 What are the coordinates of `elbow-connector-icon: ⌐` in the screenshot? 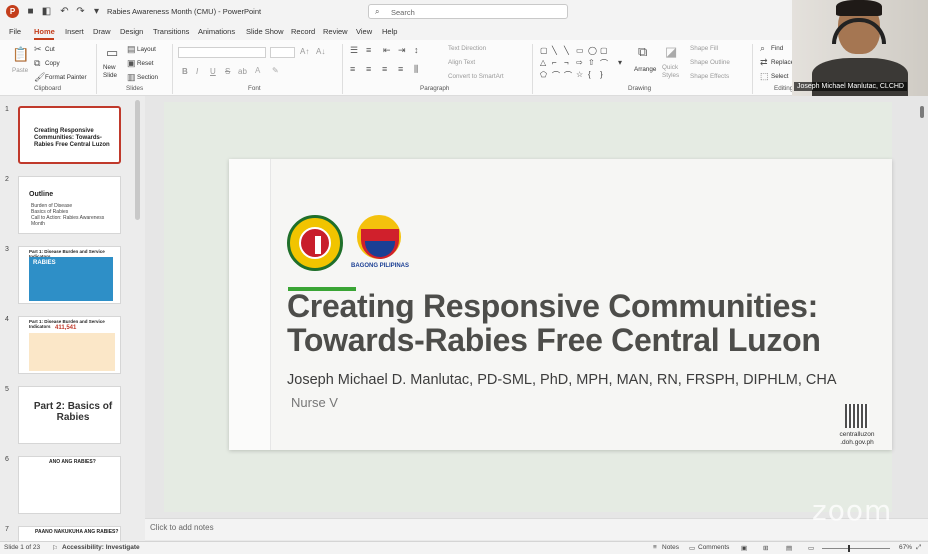 It's located at (554, 62).